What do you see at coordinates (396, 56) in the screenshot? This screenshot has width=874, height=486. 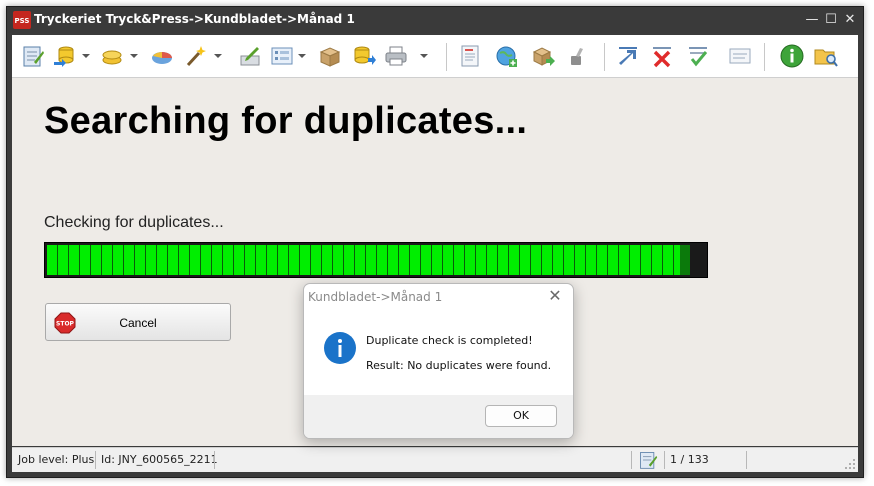 I see `printer-icon` at bounding box center [396, 56].